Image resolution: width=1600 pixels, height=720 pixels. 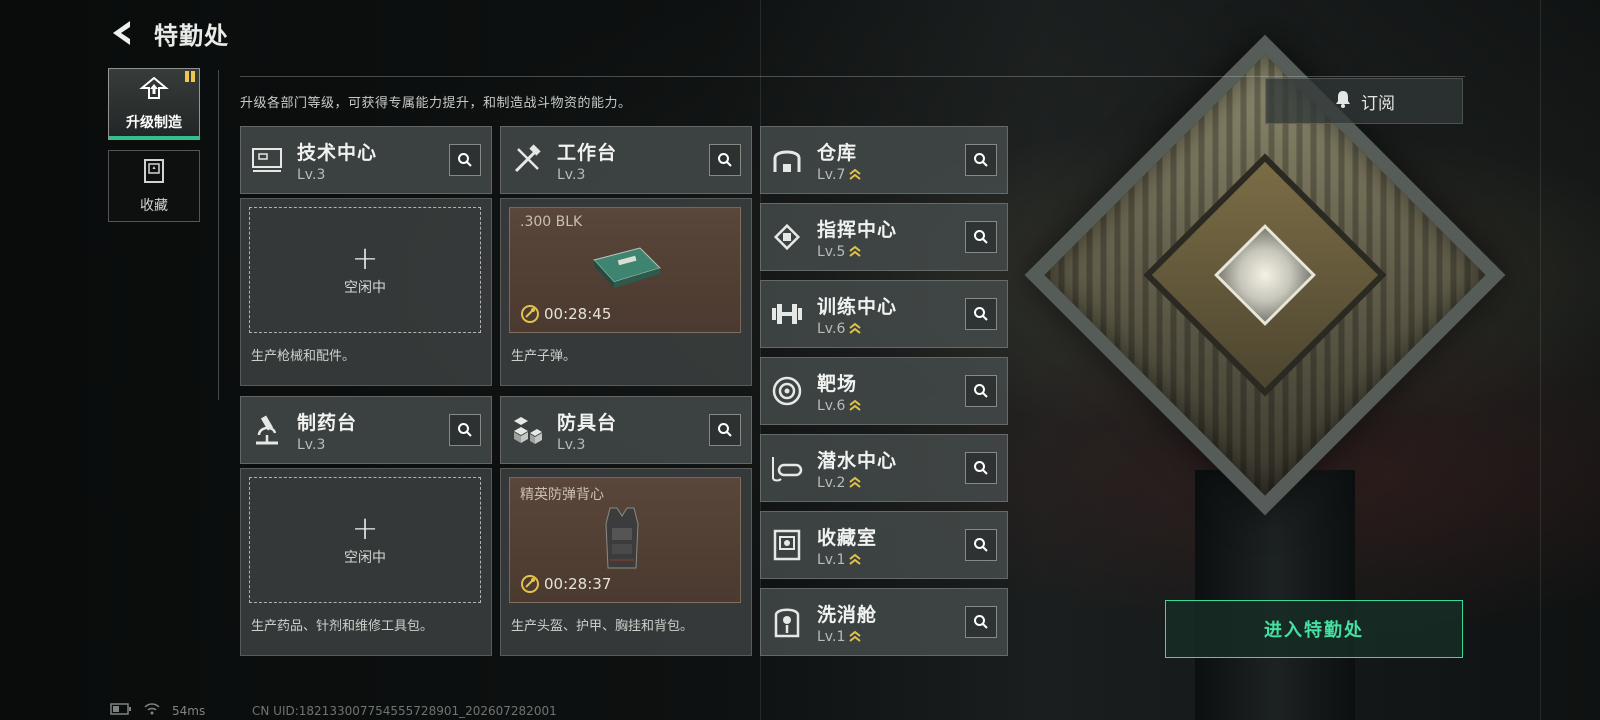 I want to click on department-item-training-center: 训练中心 Lv.6, so click(x=884, y=314).